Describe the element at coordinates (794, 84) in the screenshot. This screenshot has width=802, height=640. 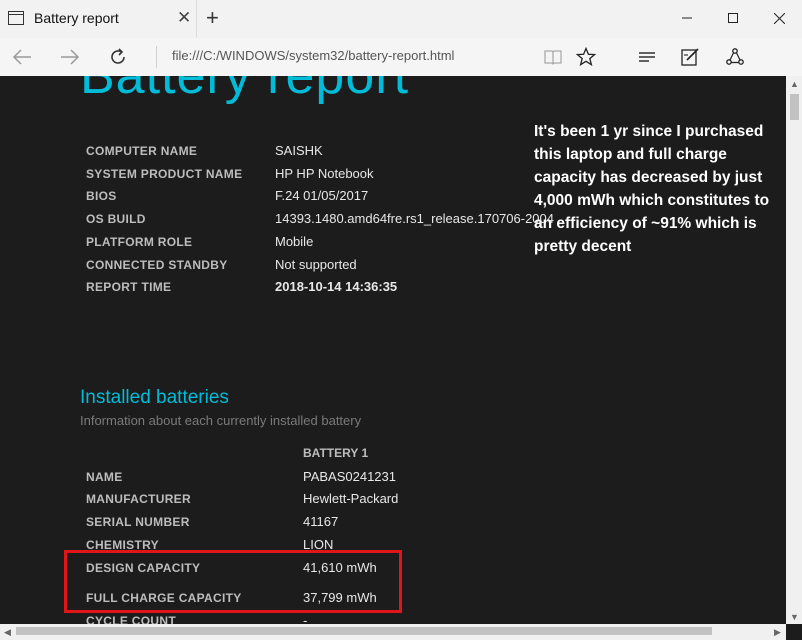
I see `scroll-up-icon: ▲` at that location.